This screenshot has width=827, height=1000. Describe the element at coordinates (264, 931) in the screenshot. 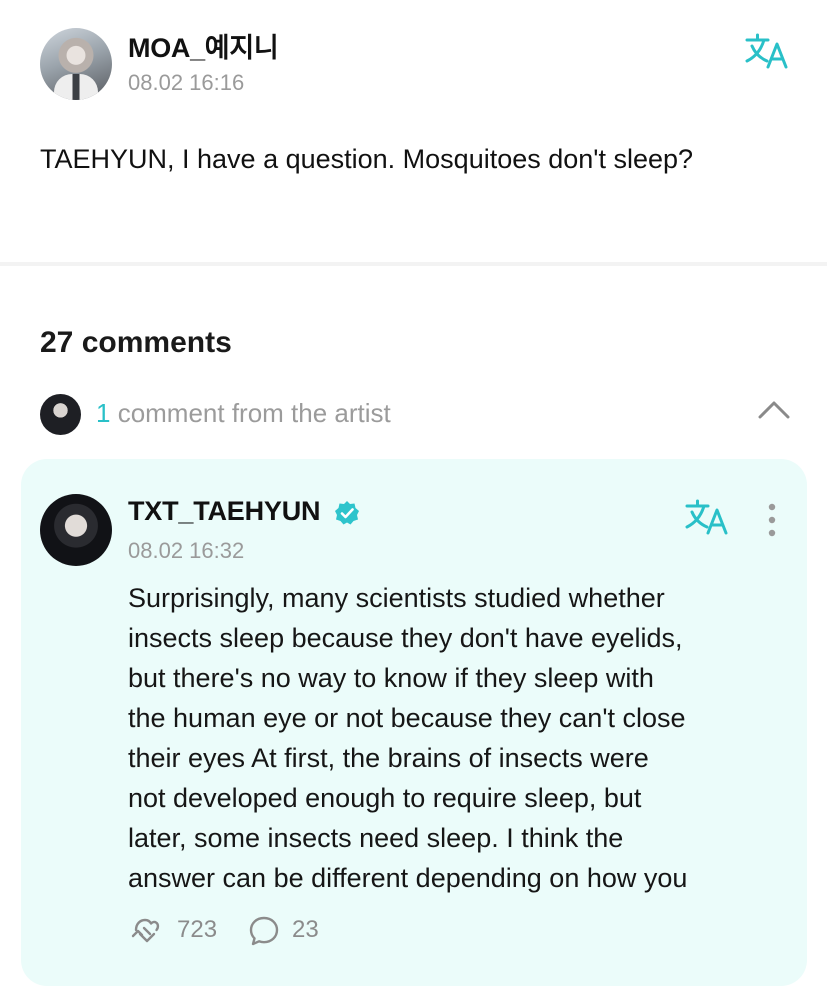

I see `speech-bubble-icon` at that location.